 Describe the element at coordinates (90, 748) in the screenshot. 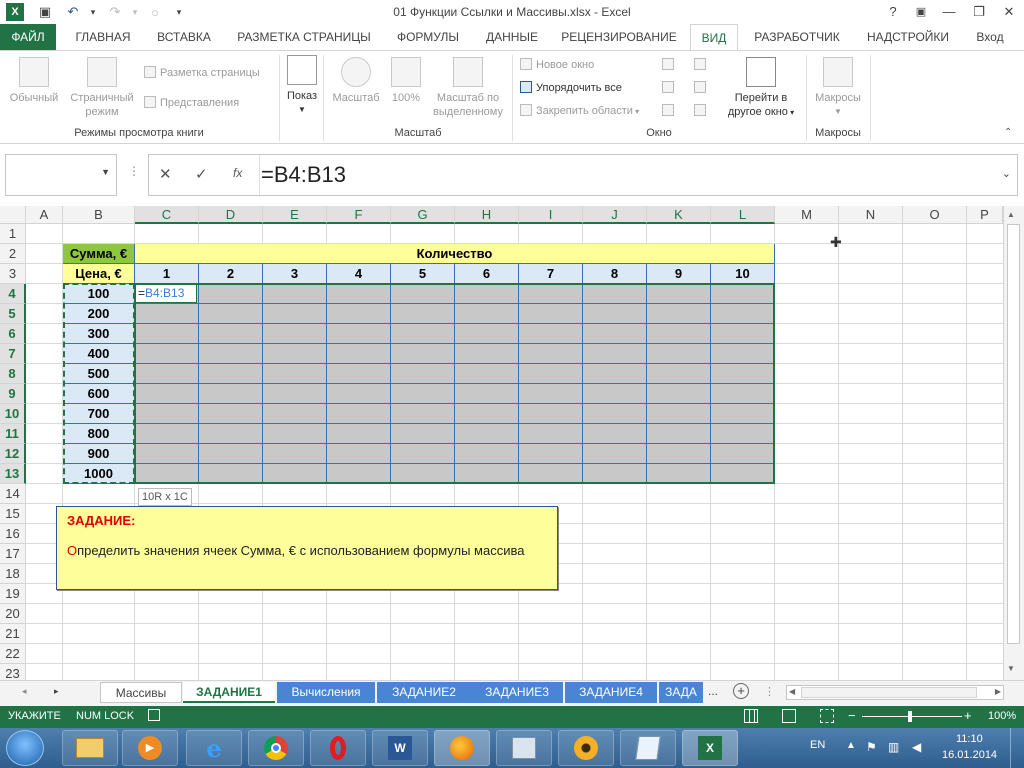

I see `explorer-taskbar-icon` at that location.